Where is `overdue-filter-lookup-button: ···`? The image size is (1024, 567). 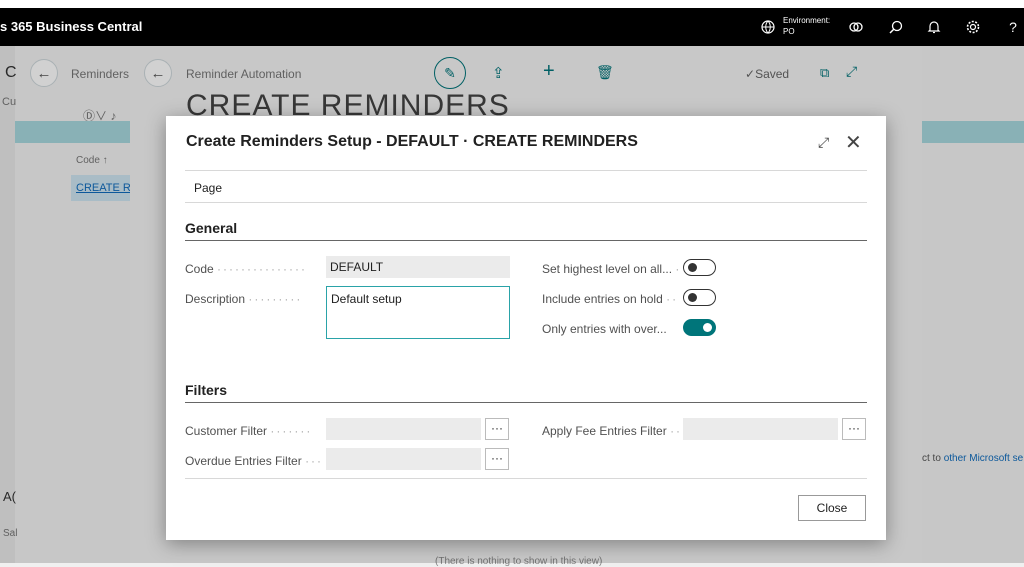 overdue-filter-lookup-button: ··· is located at coordinates (497, 459).